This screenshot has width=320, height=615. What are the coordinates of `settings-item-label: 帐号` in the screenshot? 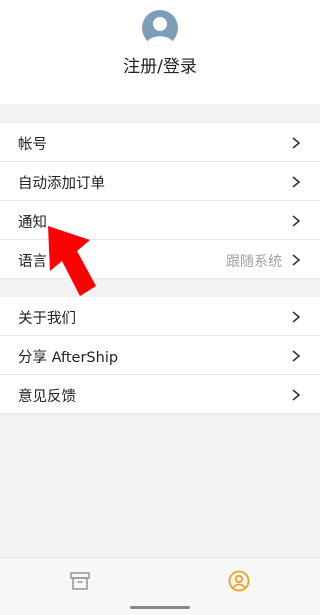 It's located at (32, 145).